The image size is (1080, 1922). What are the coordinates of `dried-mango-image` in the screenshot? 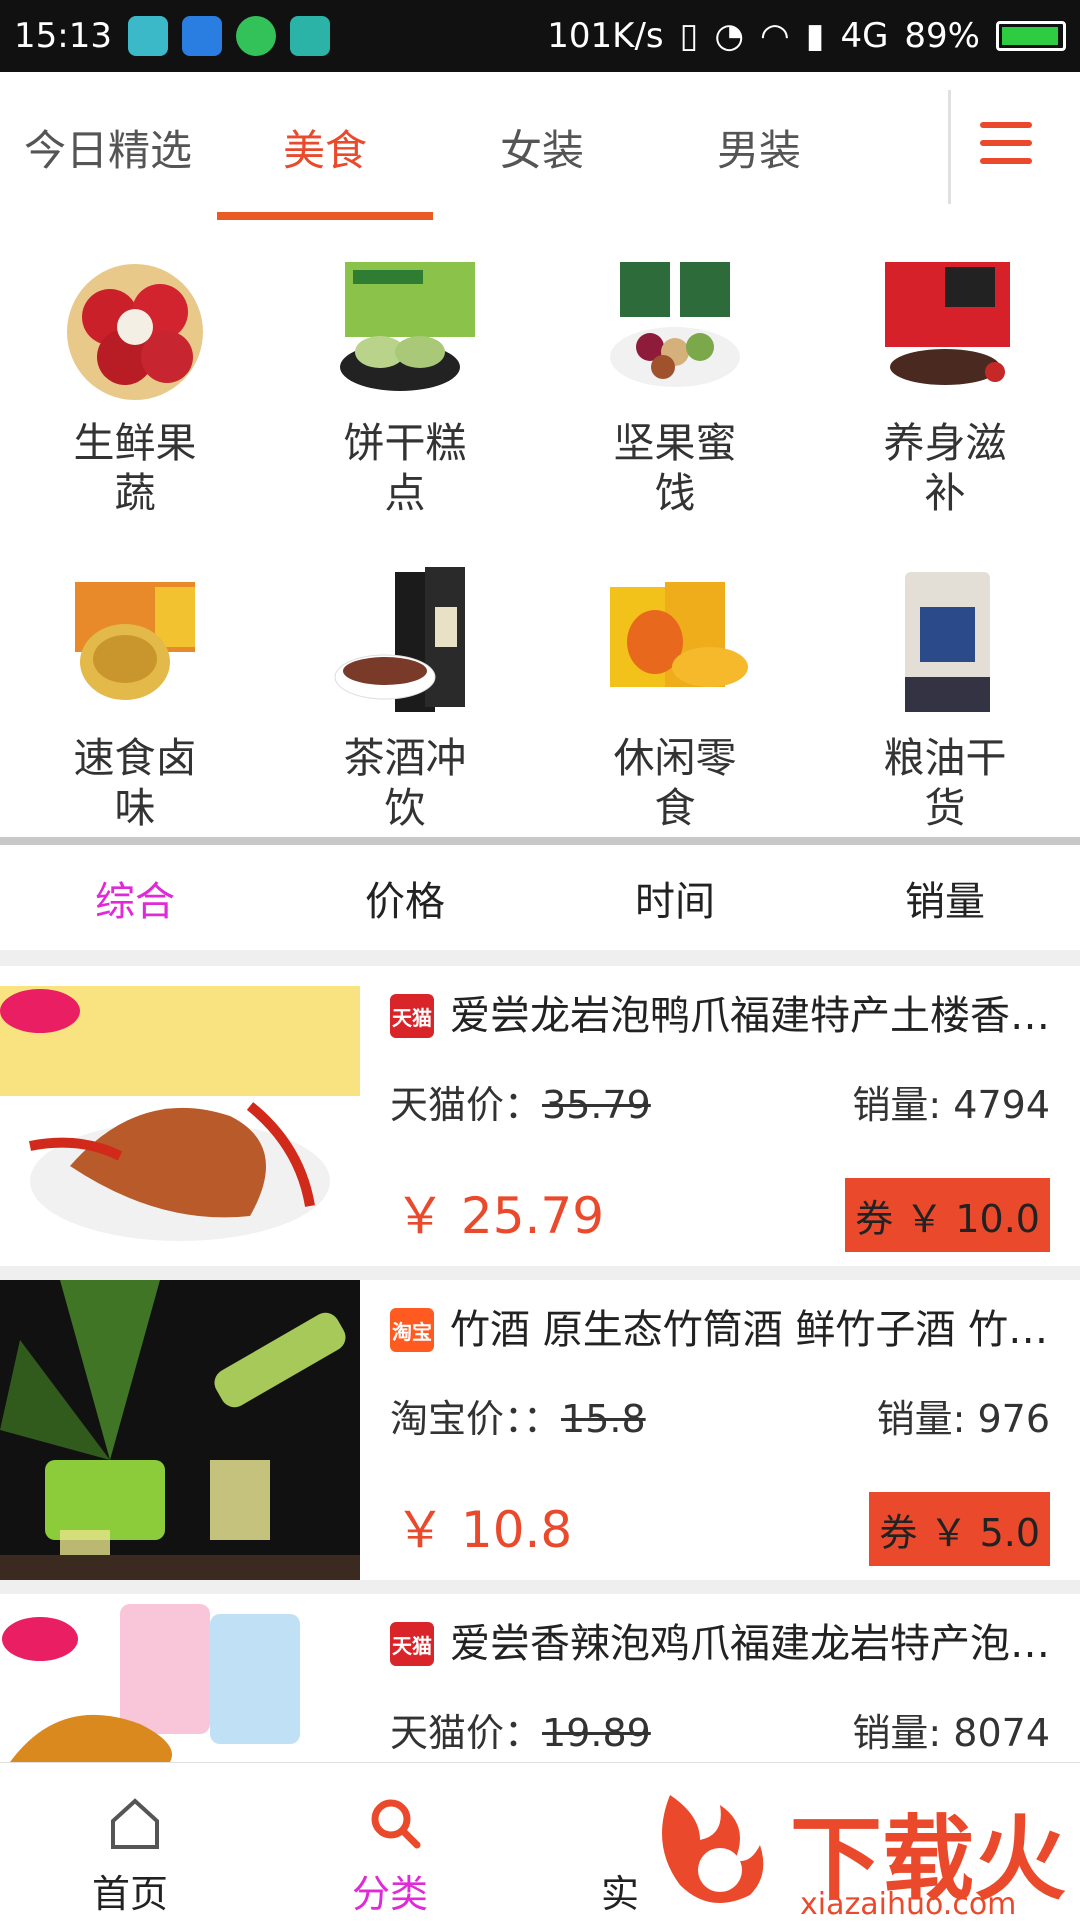 It's located at (679, 634).